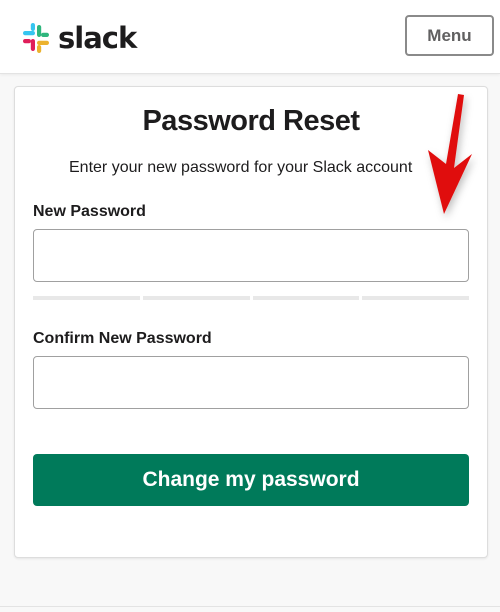 The height and width of the screenshot is (612, 500). What do you see at coordinates (449, 35) in the screenshot?
I see `menu-button: Menu` at bounding box center [449, 35].